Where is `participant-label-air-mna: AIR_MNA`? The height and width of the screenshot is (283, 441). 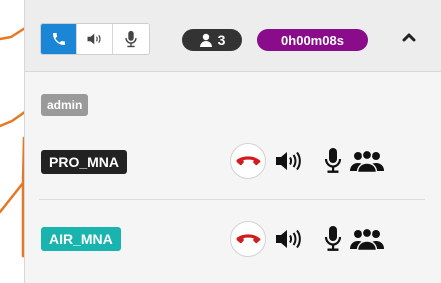
participant-label-air-mna: AIR_MNA is located at coordinates (81, 239).